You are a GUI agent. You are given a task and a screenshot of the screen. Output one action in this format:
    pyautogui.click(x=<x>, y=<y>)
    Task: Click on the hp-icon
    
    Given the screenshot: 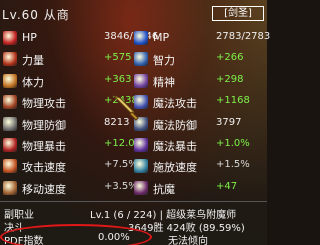 What is the action you would take?
    pyautogui.click(x=10, y=38)
    